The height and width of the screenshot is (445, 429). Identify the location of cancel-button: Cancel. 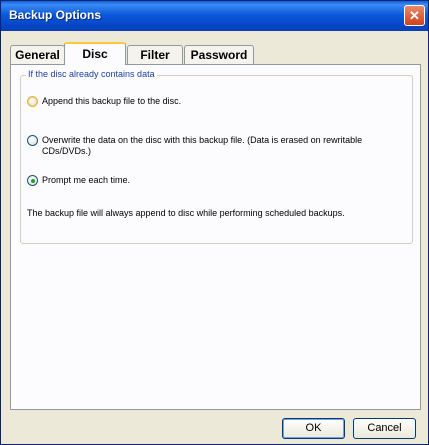
(384, 428).